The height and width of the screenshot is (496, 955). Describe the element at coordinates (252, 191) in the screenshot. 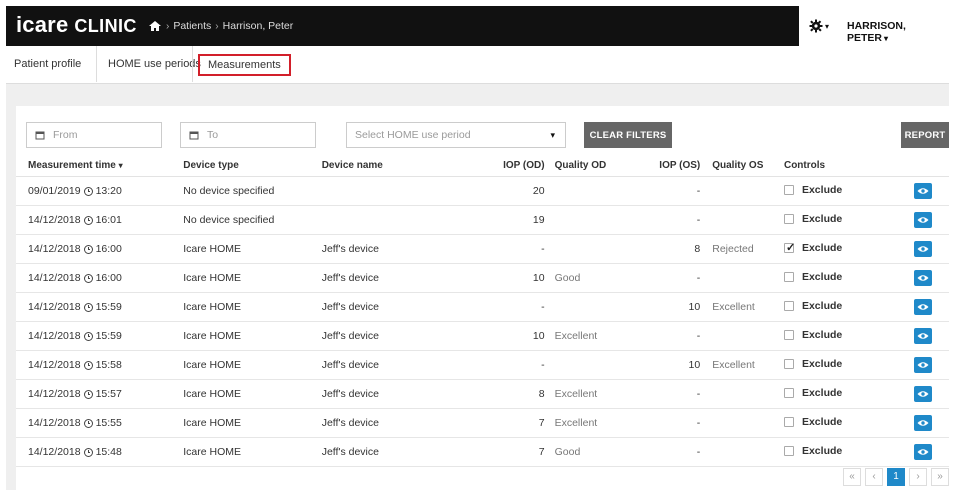

I see `device-type-cell: No device specified` at that location.